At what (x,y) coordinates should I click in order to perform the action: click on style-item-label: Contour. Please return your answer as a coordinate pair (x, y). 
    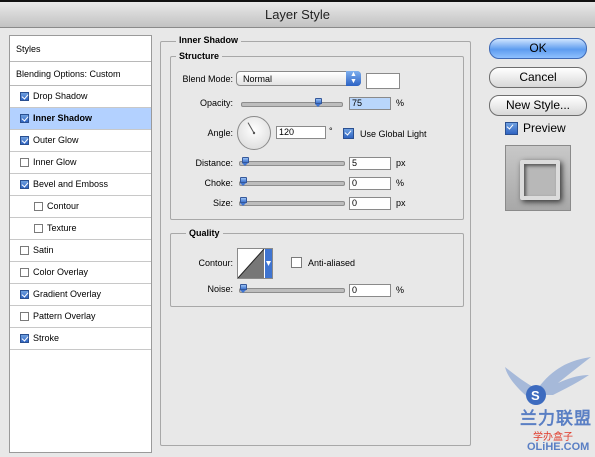
    Looking at the image, I should click on (63, 206).